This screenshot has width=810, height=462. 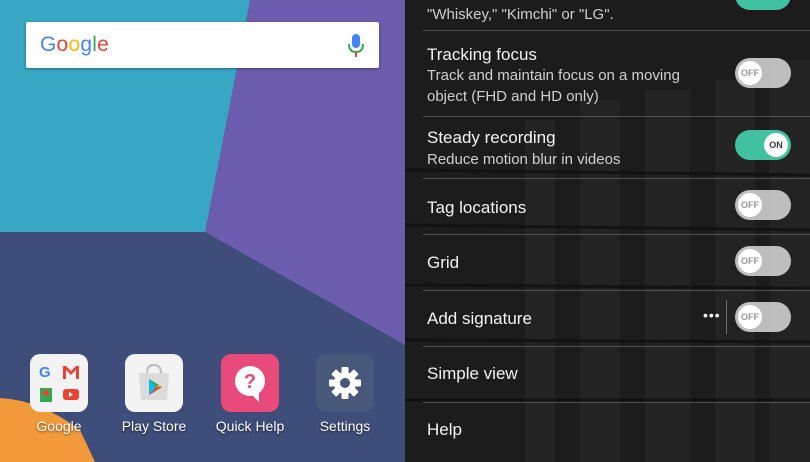 I want to click on google-logo: Google, so click(x=74, y=44).